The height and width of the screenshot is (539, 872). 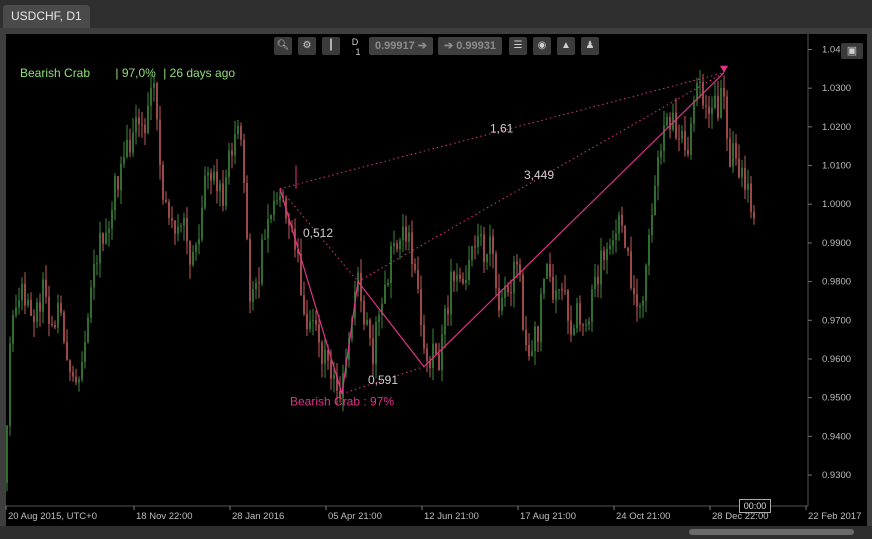 What do you see at coordinates (355, 47) in the screenshot?
I see `timeframe-icon: D 1` at bounding box center [355, 47].